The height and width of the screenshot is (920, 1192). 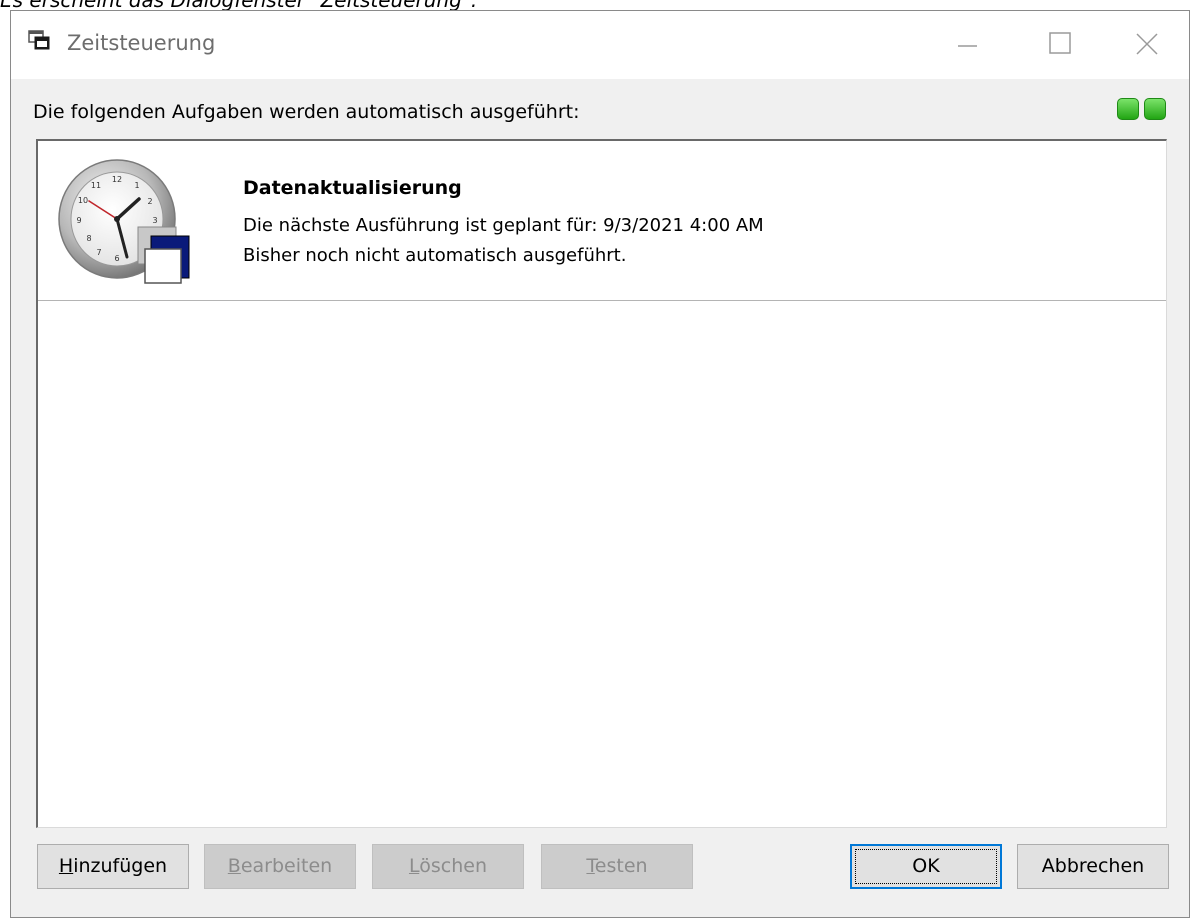 I want to click on cancel-button-label: Abbrechen, so click(x=1093, y=866).